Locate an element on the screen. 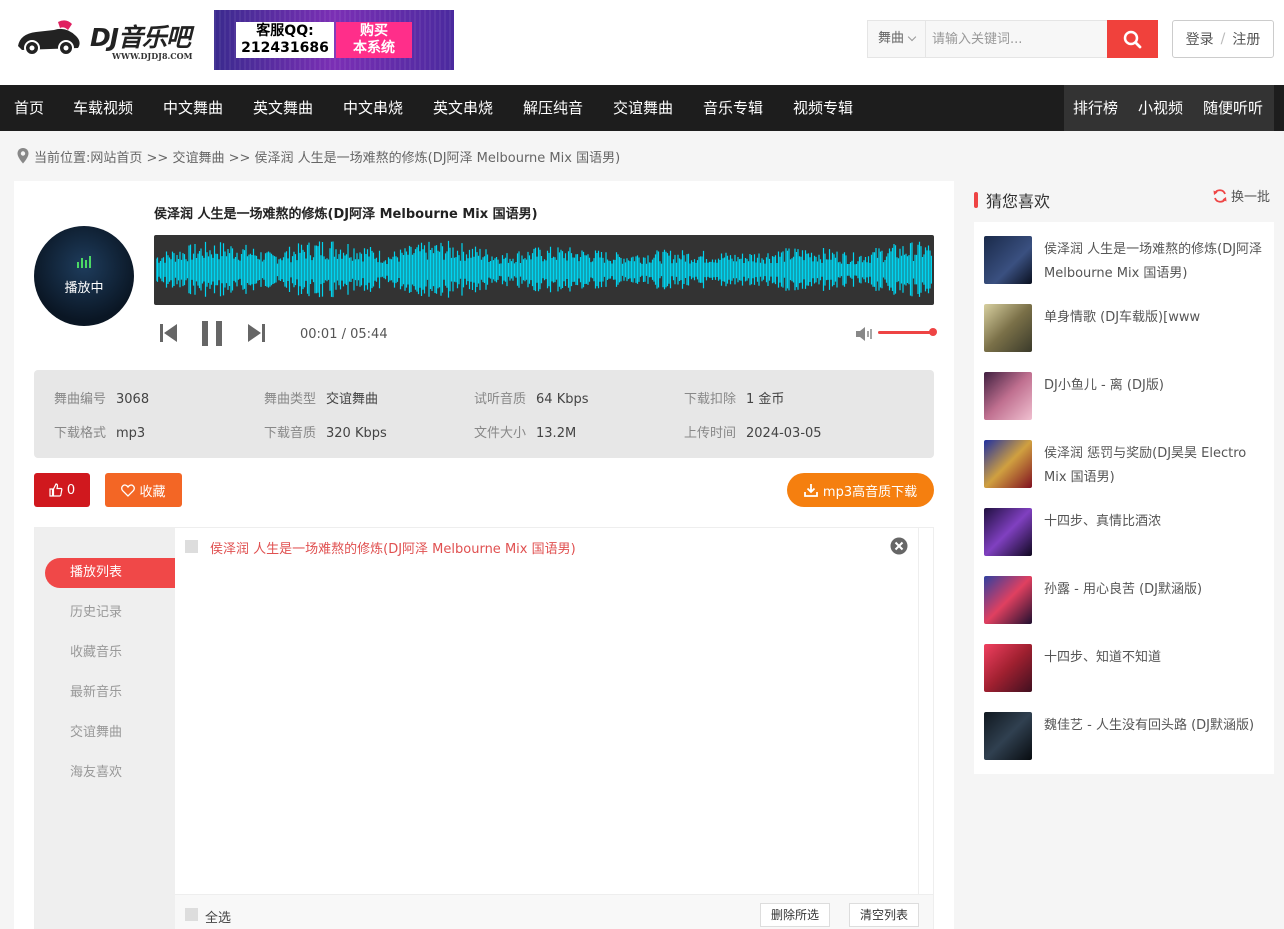  ad-banner: 客服QQ: 212431686 购买 本系统 is located at coordinates (334, 40).